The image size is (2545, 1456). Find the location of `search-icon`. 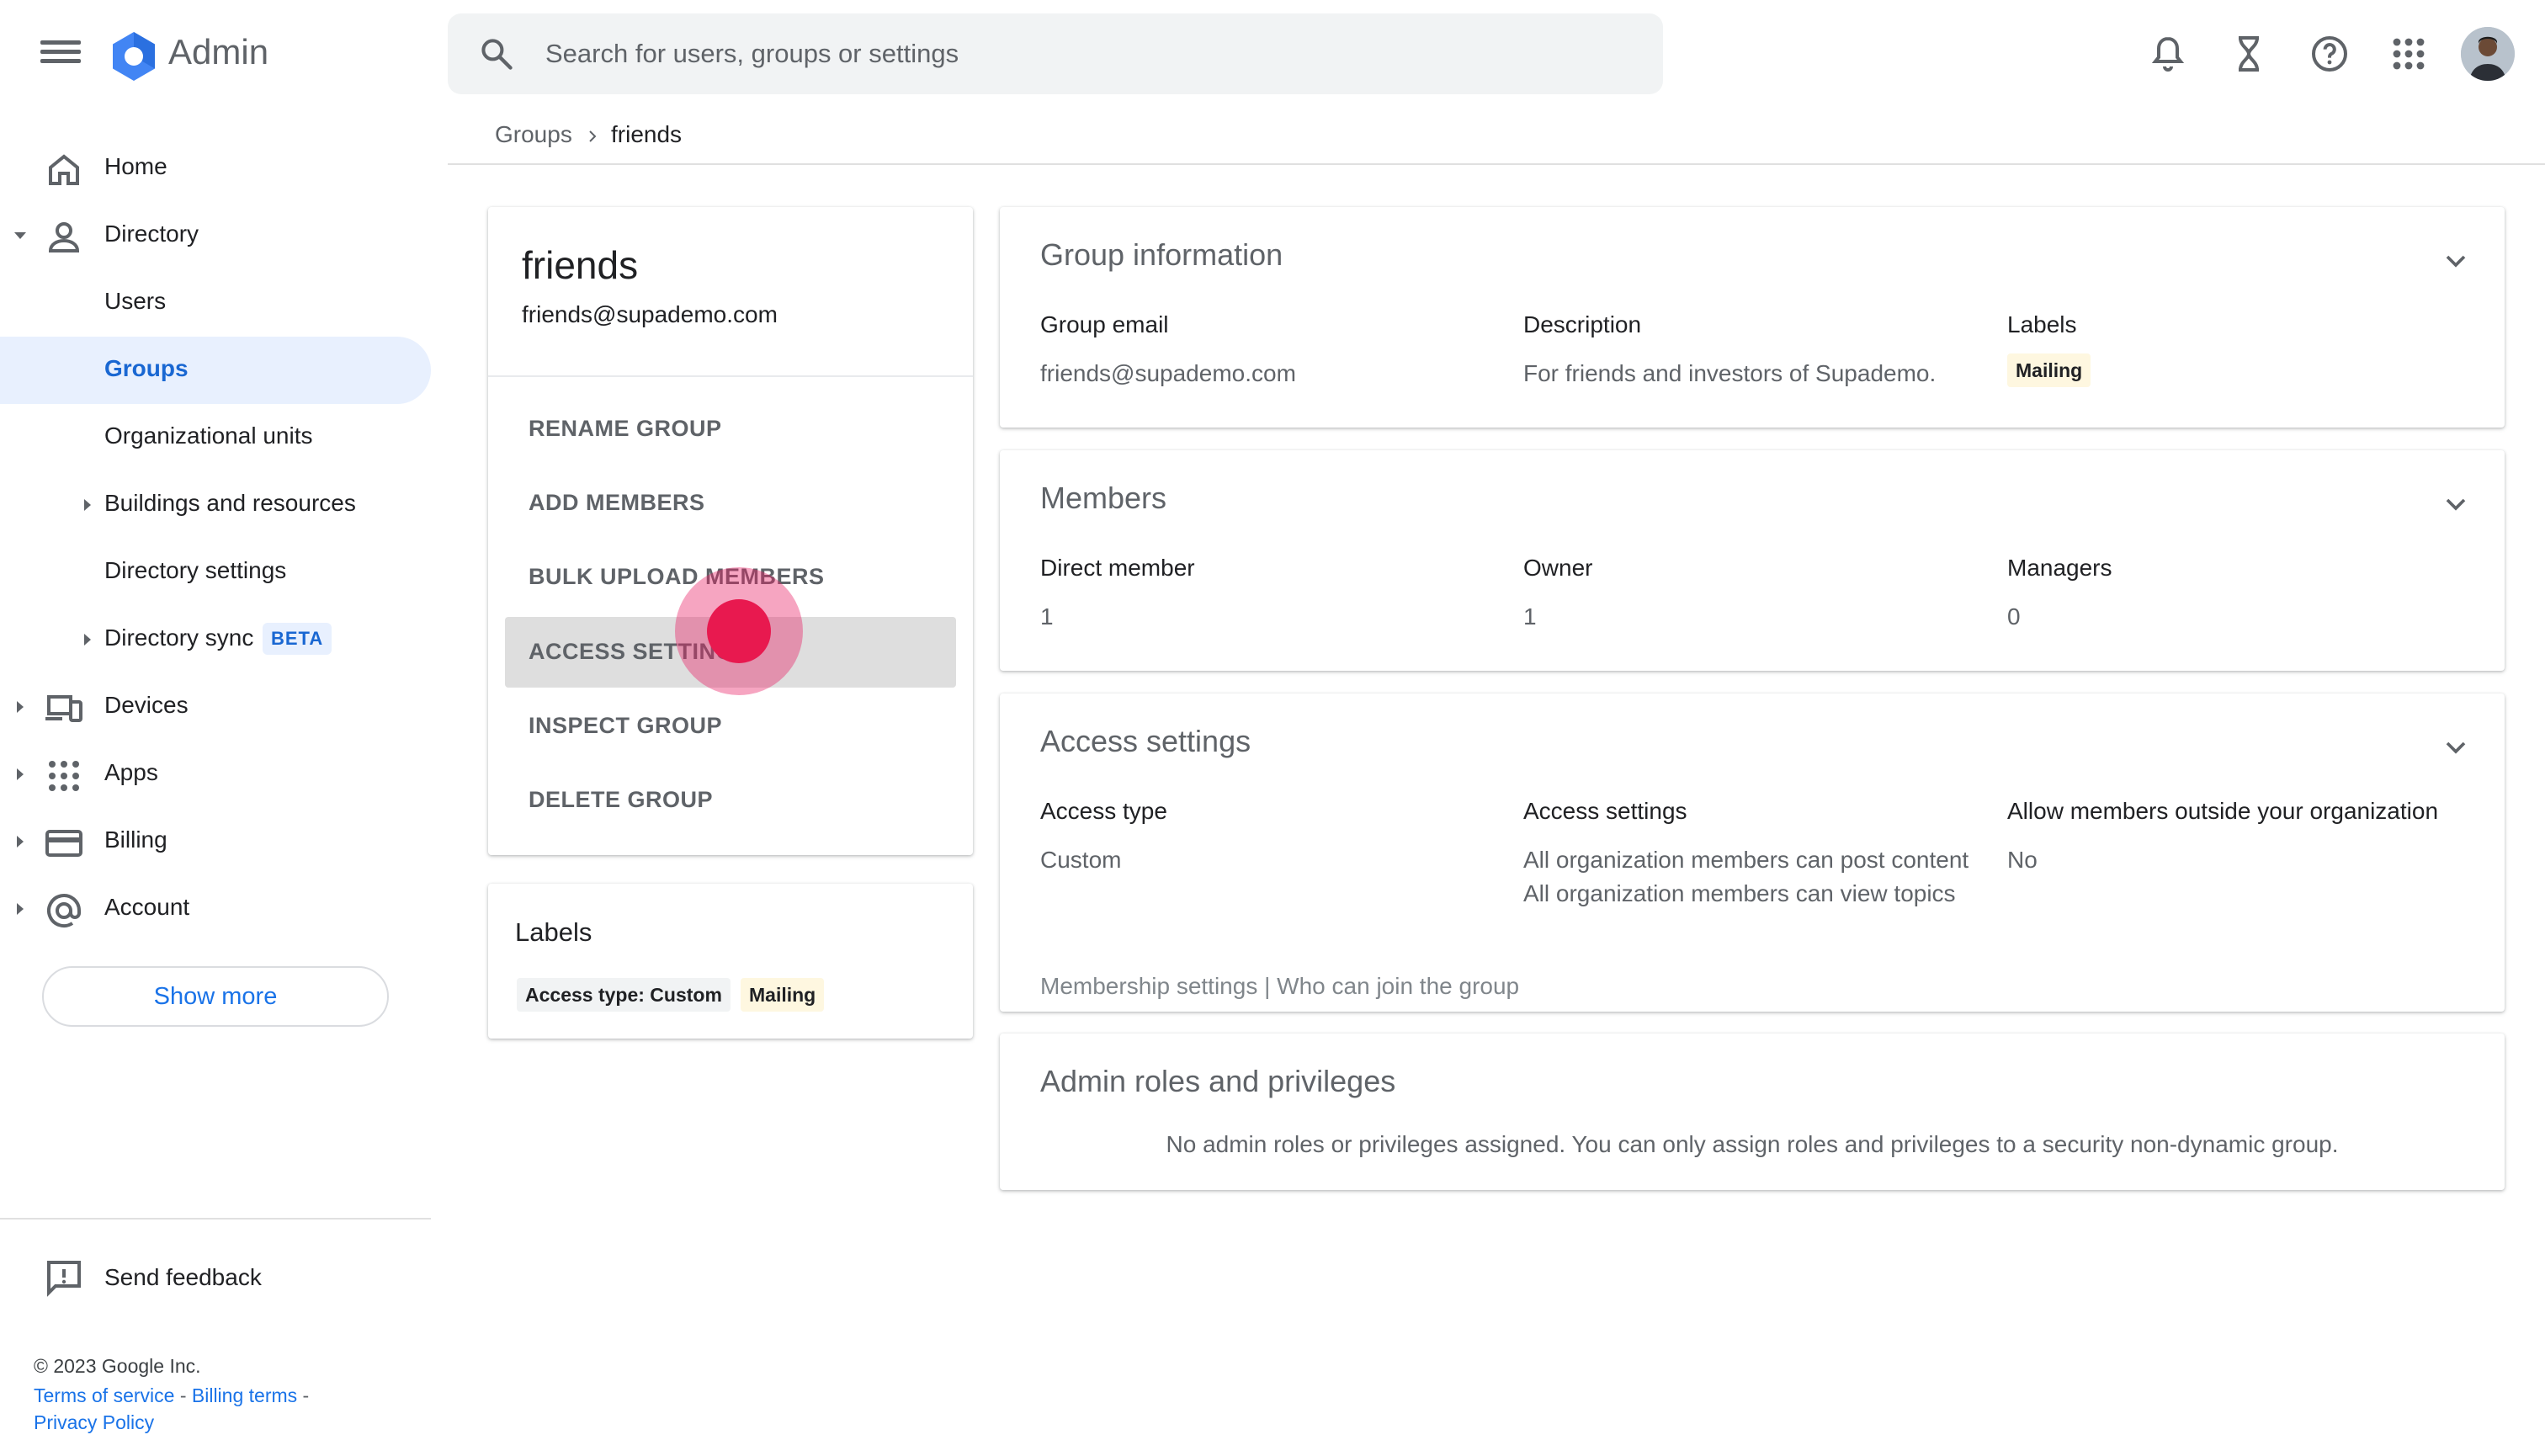

search-icon is located at coordinates (497, 54).